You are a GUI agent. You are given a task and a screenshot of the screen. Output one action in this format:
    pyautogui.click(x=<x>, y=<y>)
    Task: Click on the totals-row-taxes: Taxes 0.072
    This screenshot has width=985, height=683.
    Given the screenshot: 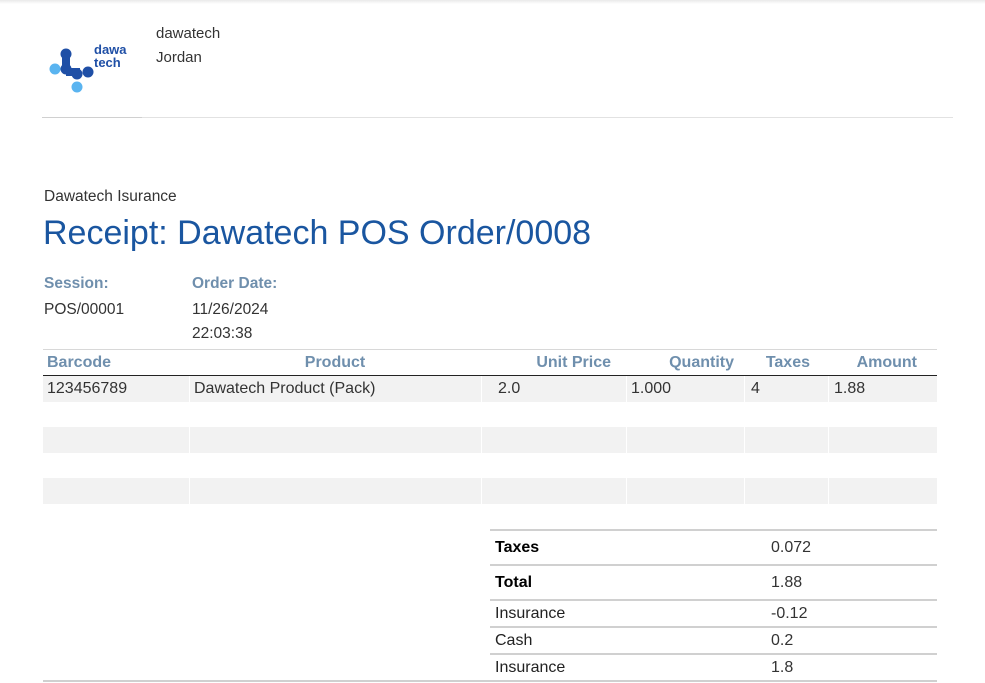 What is the action you would take?
    pyautogui.click(x=713, y=548)
    